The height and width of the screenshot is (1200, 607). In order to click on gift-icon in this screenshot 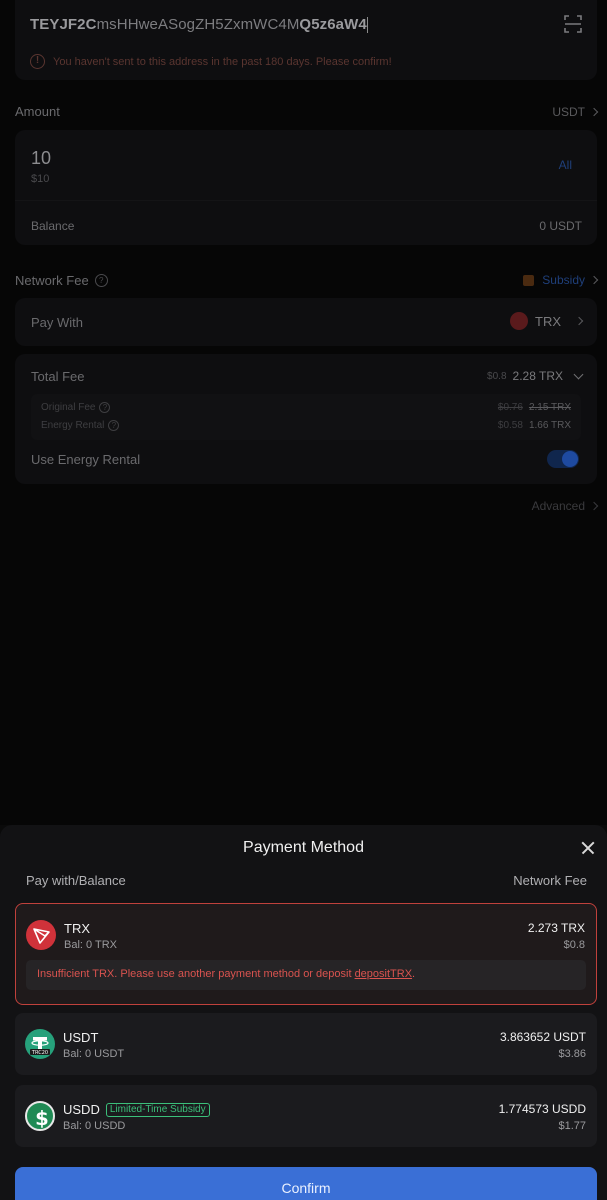, I will do `click(529, 280)`.